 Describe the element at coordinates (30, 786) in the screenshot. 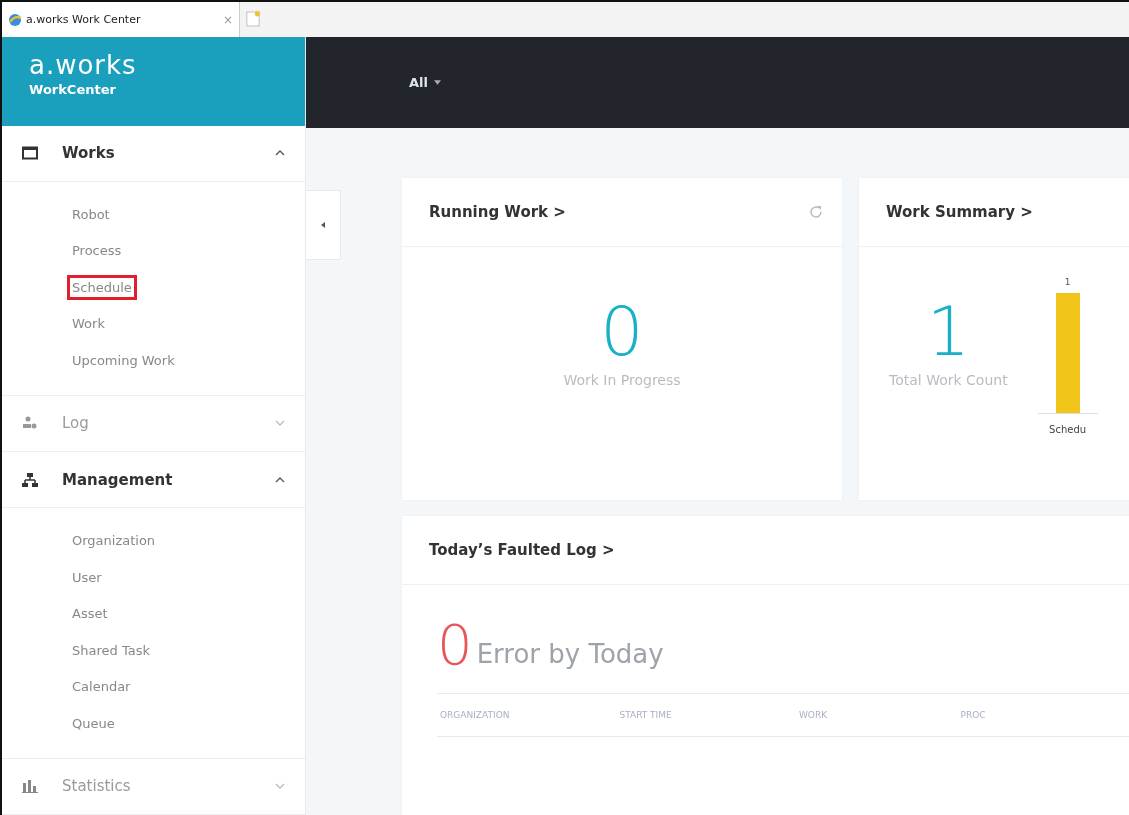

I see `bar-chart-icon` at that location.